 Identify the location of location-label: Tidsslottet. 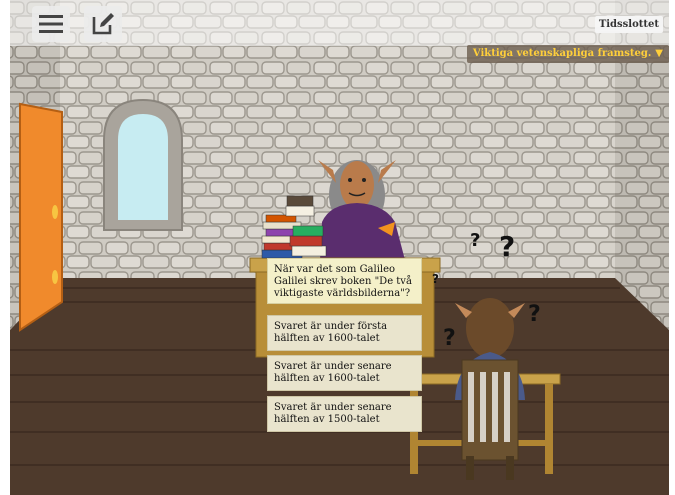
(628, 24).